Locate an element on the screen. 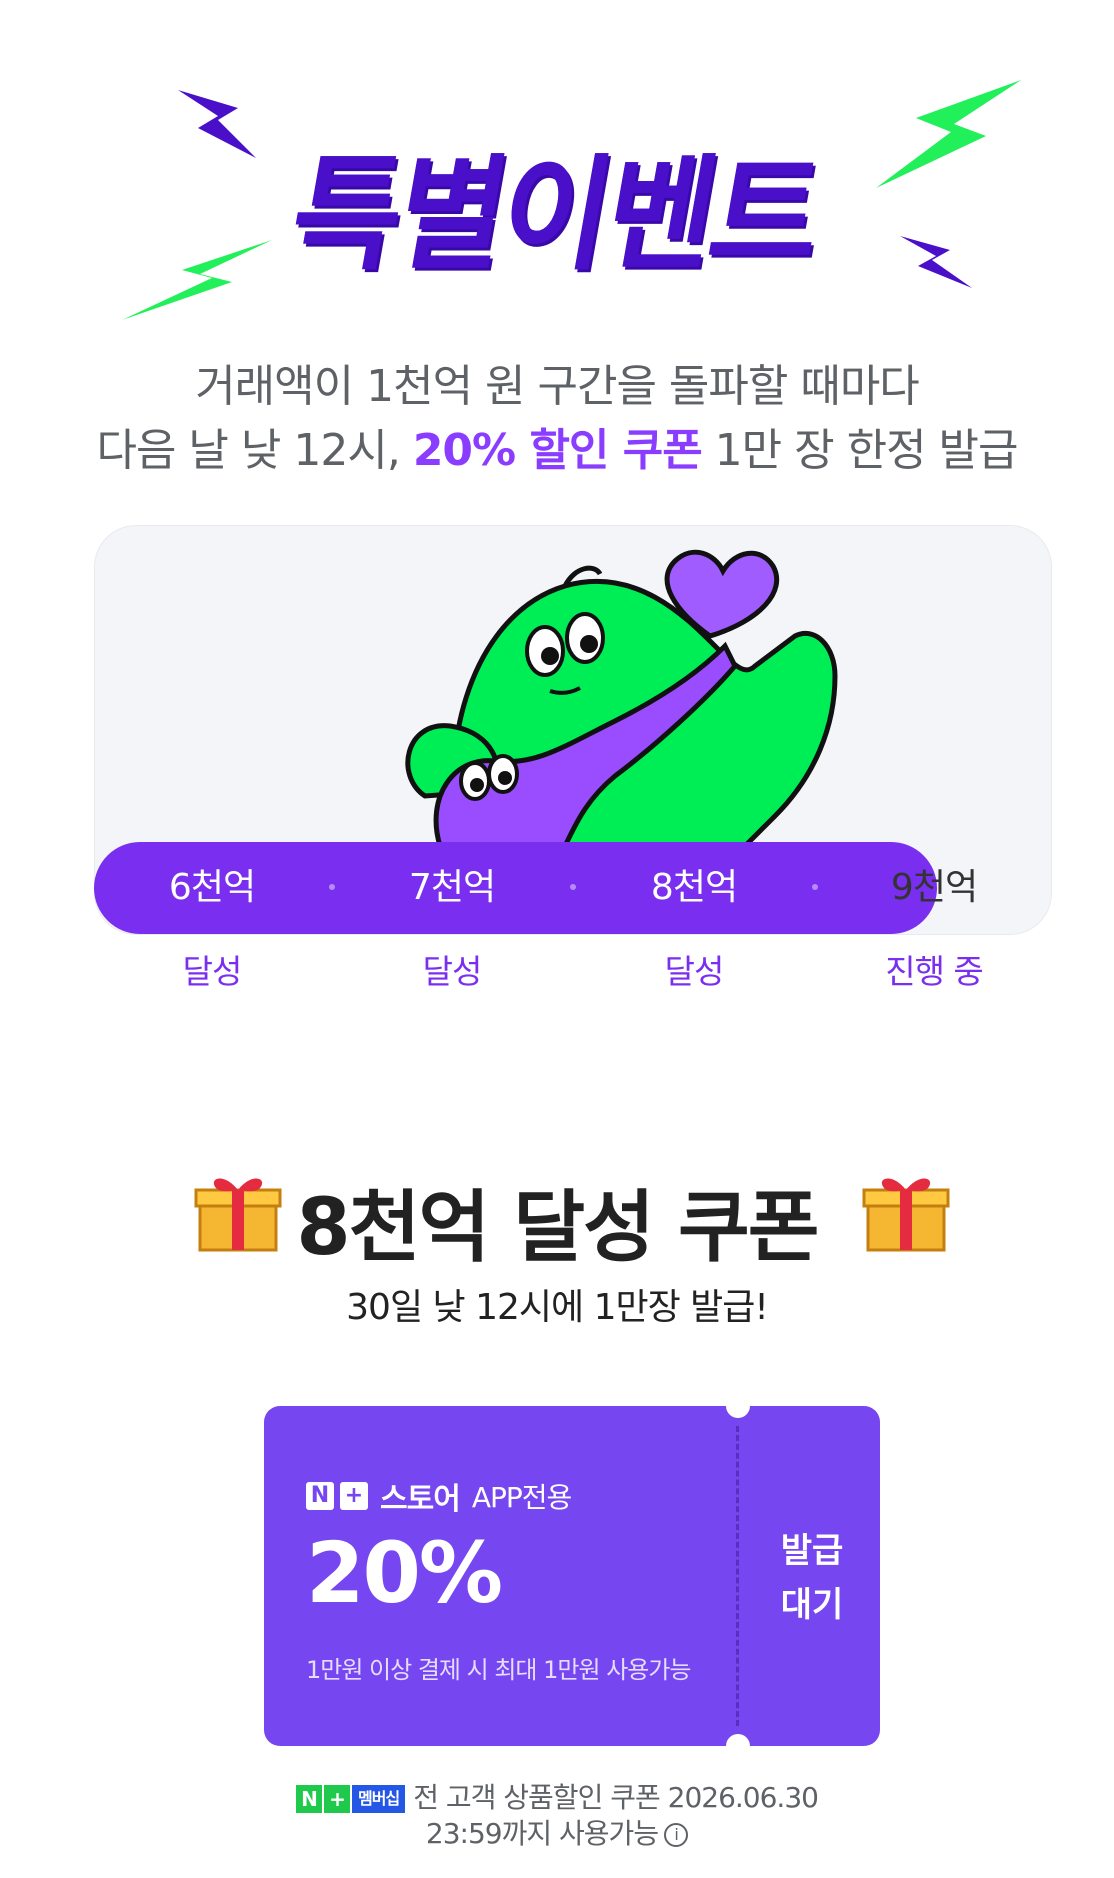 The image size is (1114, 1878). coupon-condition: 1만원 이상 결제 시 최대 1만원 사용가능 is located at coordinates (499, 1670).